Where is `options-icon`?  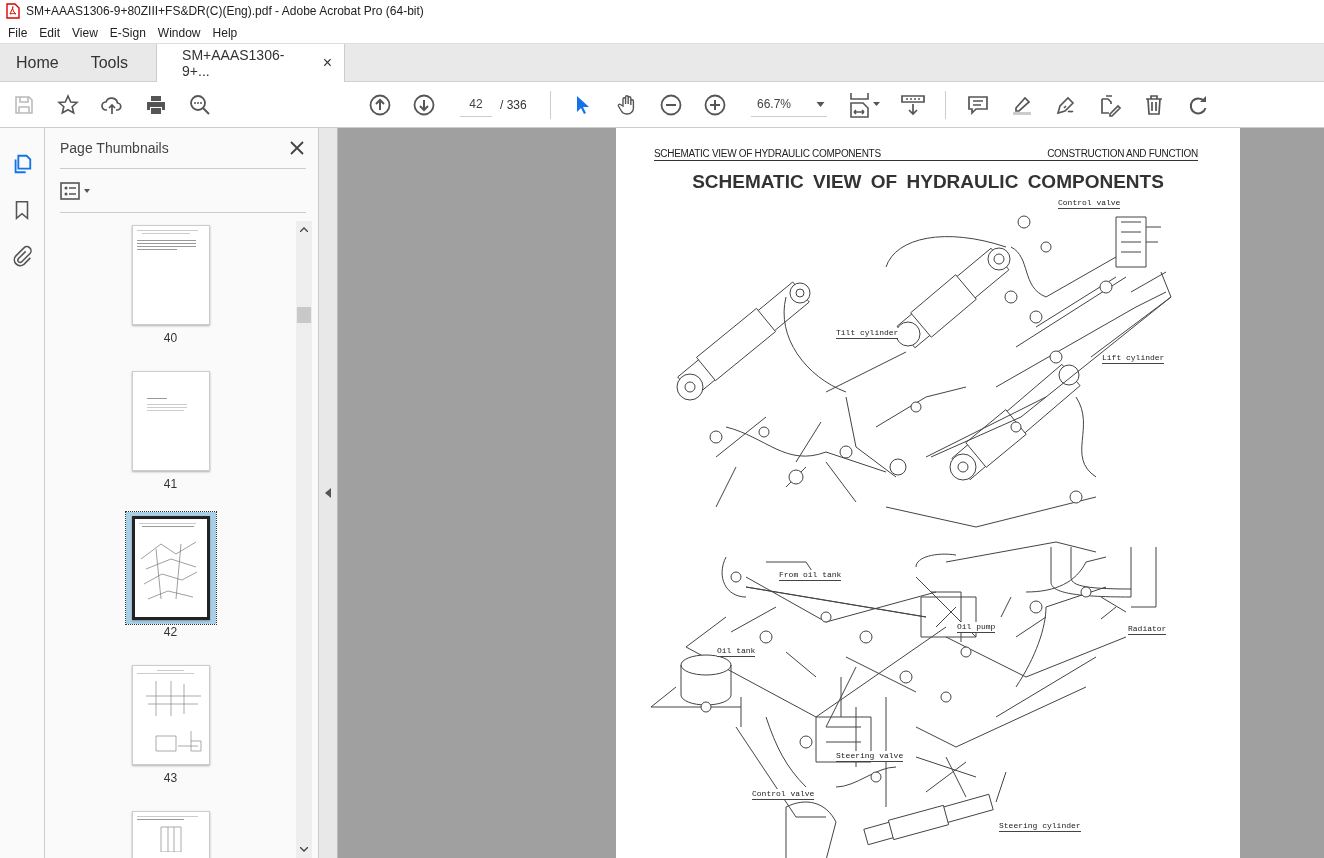 options-icon is located at coordinates (75, 190).